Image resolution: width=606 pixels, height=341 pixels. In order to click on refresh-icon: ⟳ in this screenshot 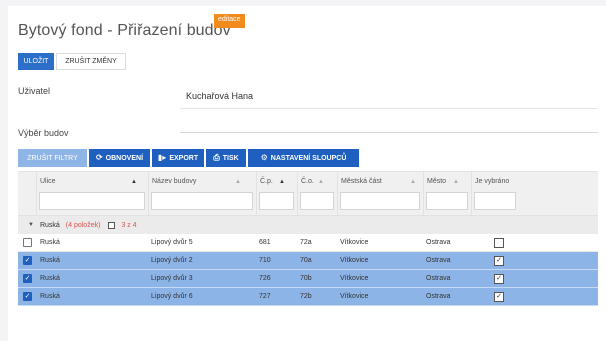, I will do `click(99, 157)`.